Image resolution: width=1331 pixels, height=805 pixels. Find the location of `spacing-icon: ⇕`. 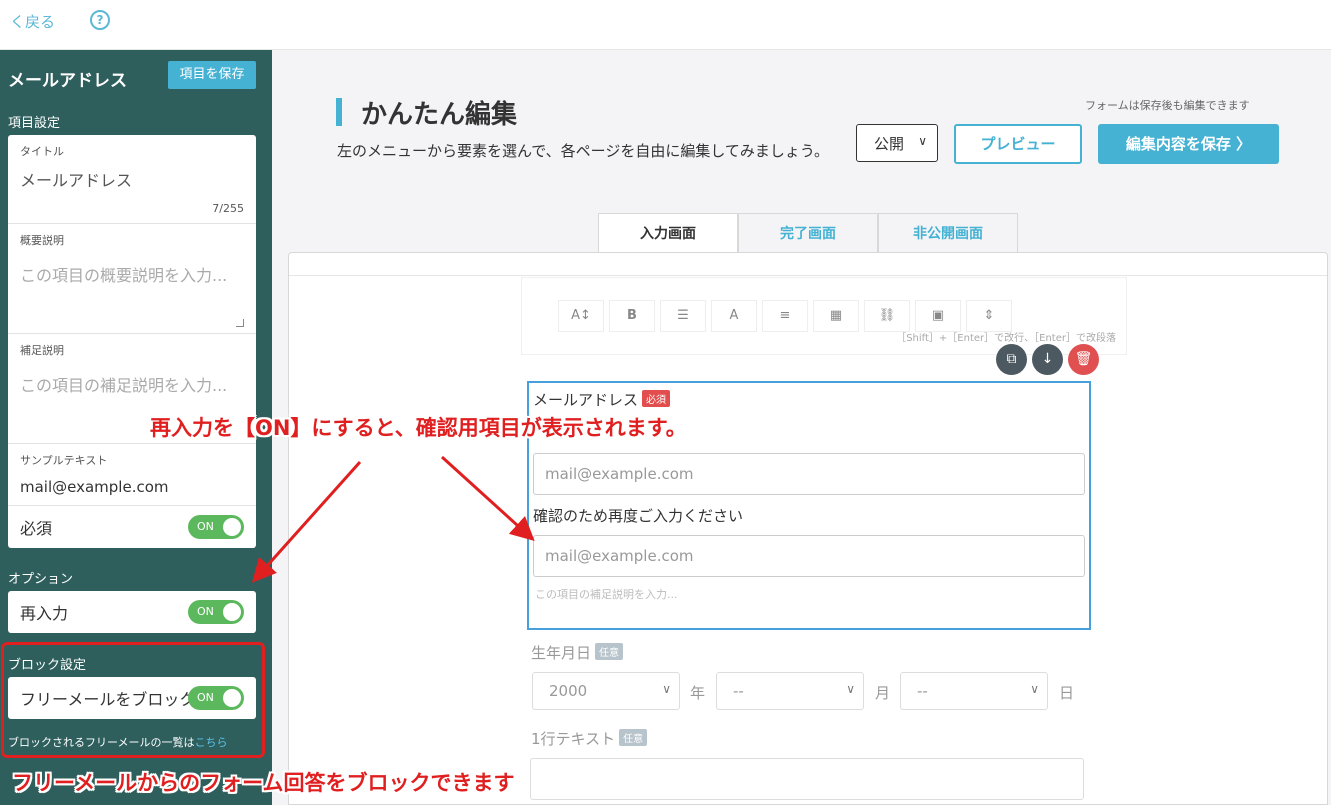

spacing-icon: ⇕ is located at coordinates (989, 316).